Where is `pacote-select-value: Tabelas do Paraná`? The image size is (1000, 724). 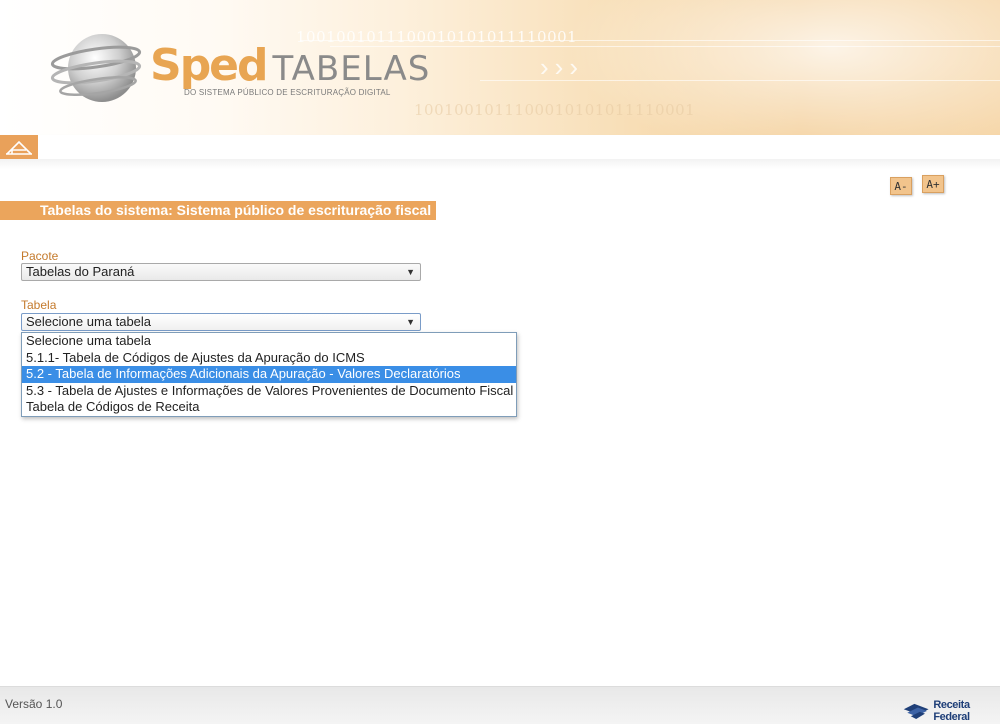 pacote-select-value: Tabelas do Paraná is located at coordinates (80, 271).